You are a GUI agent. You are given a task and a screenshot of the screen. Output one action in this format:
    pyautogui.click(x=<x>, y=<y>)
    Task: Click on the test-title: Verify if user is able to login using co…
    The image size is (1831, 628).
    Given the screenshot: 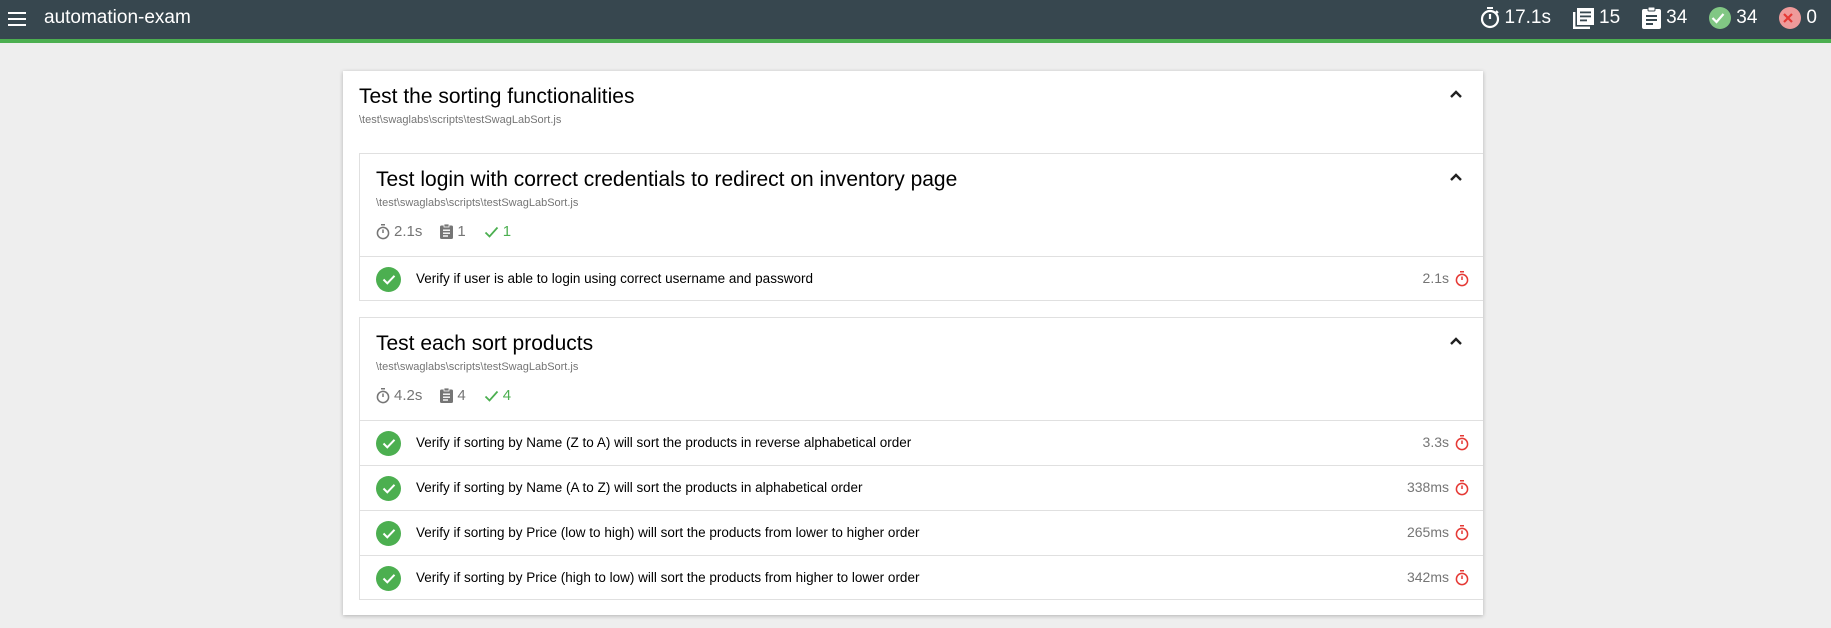 What is the action you would take?
    pyautogui.click(x=614, y=278)
    